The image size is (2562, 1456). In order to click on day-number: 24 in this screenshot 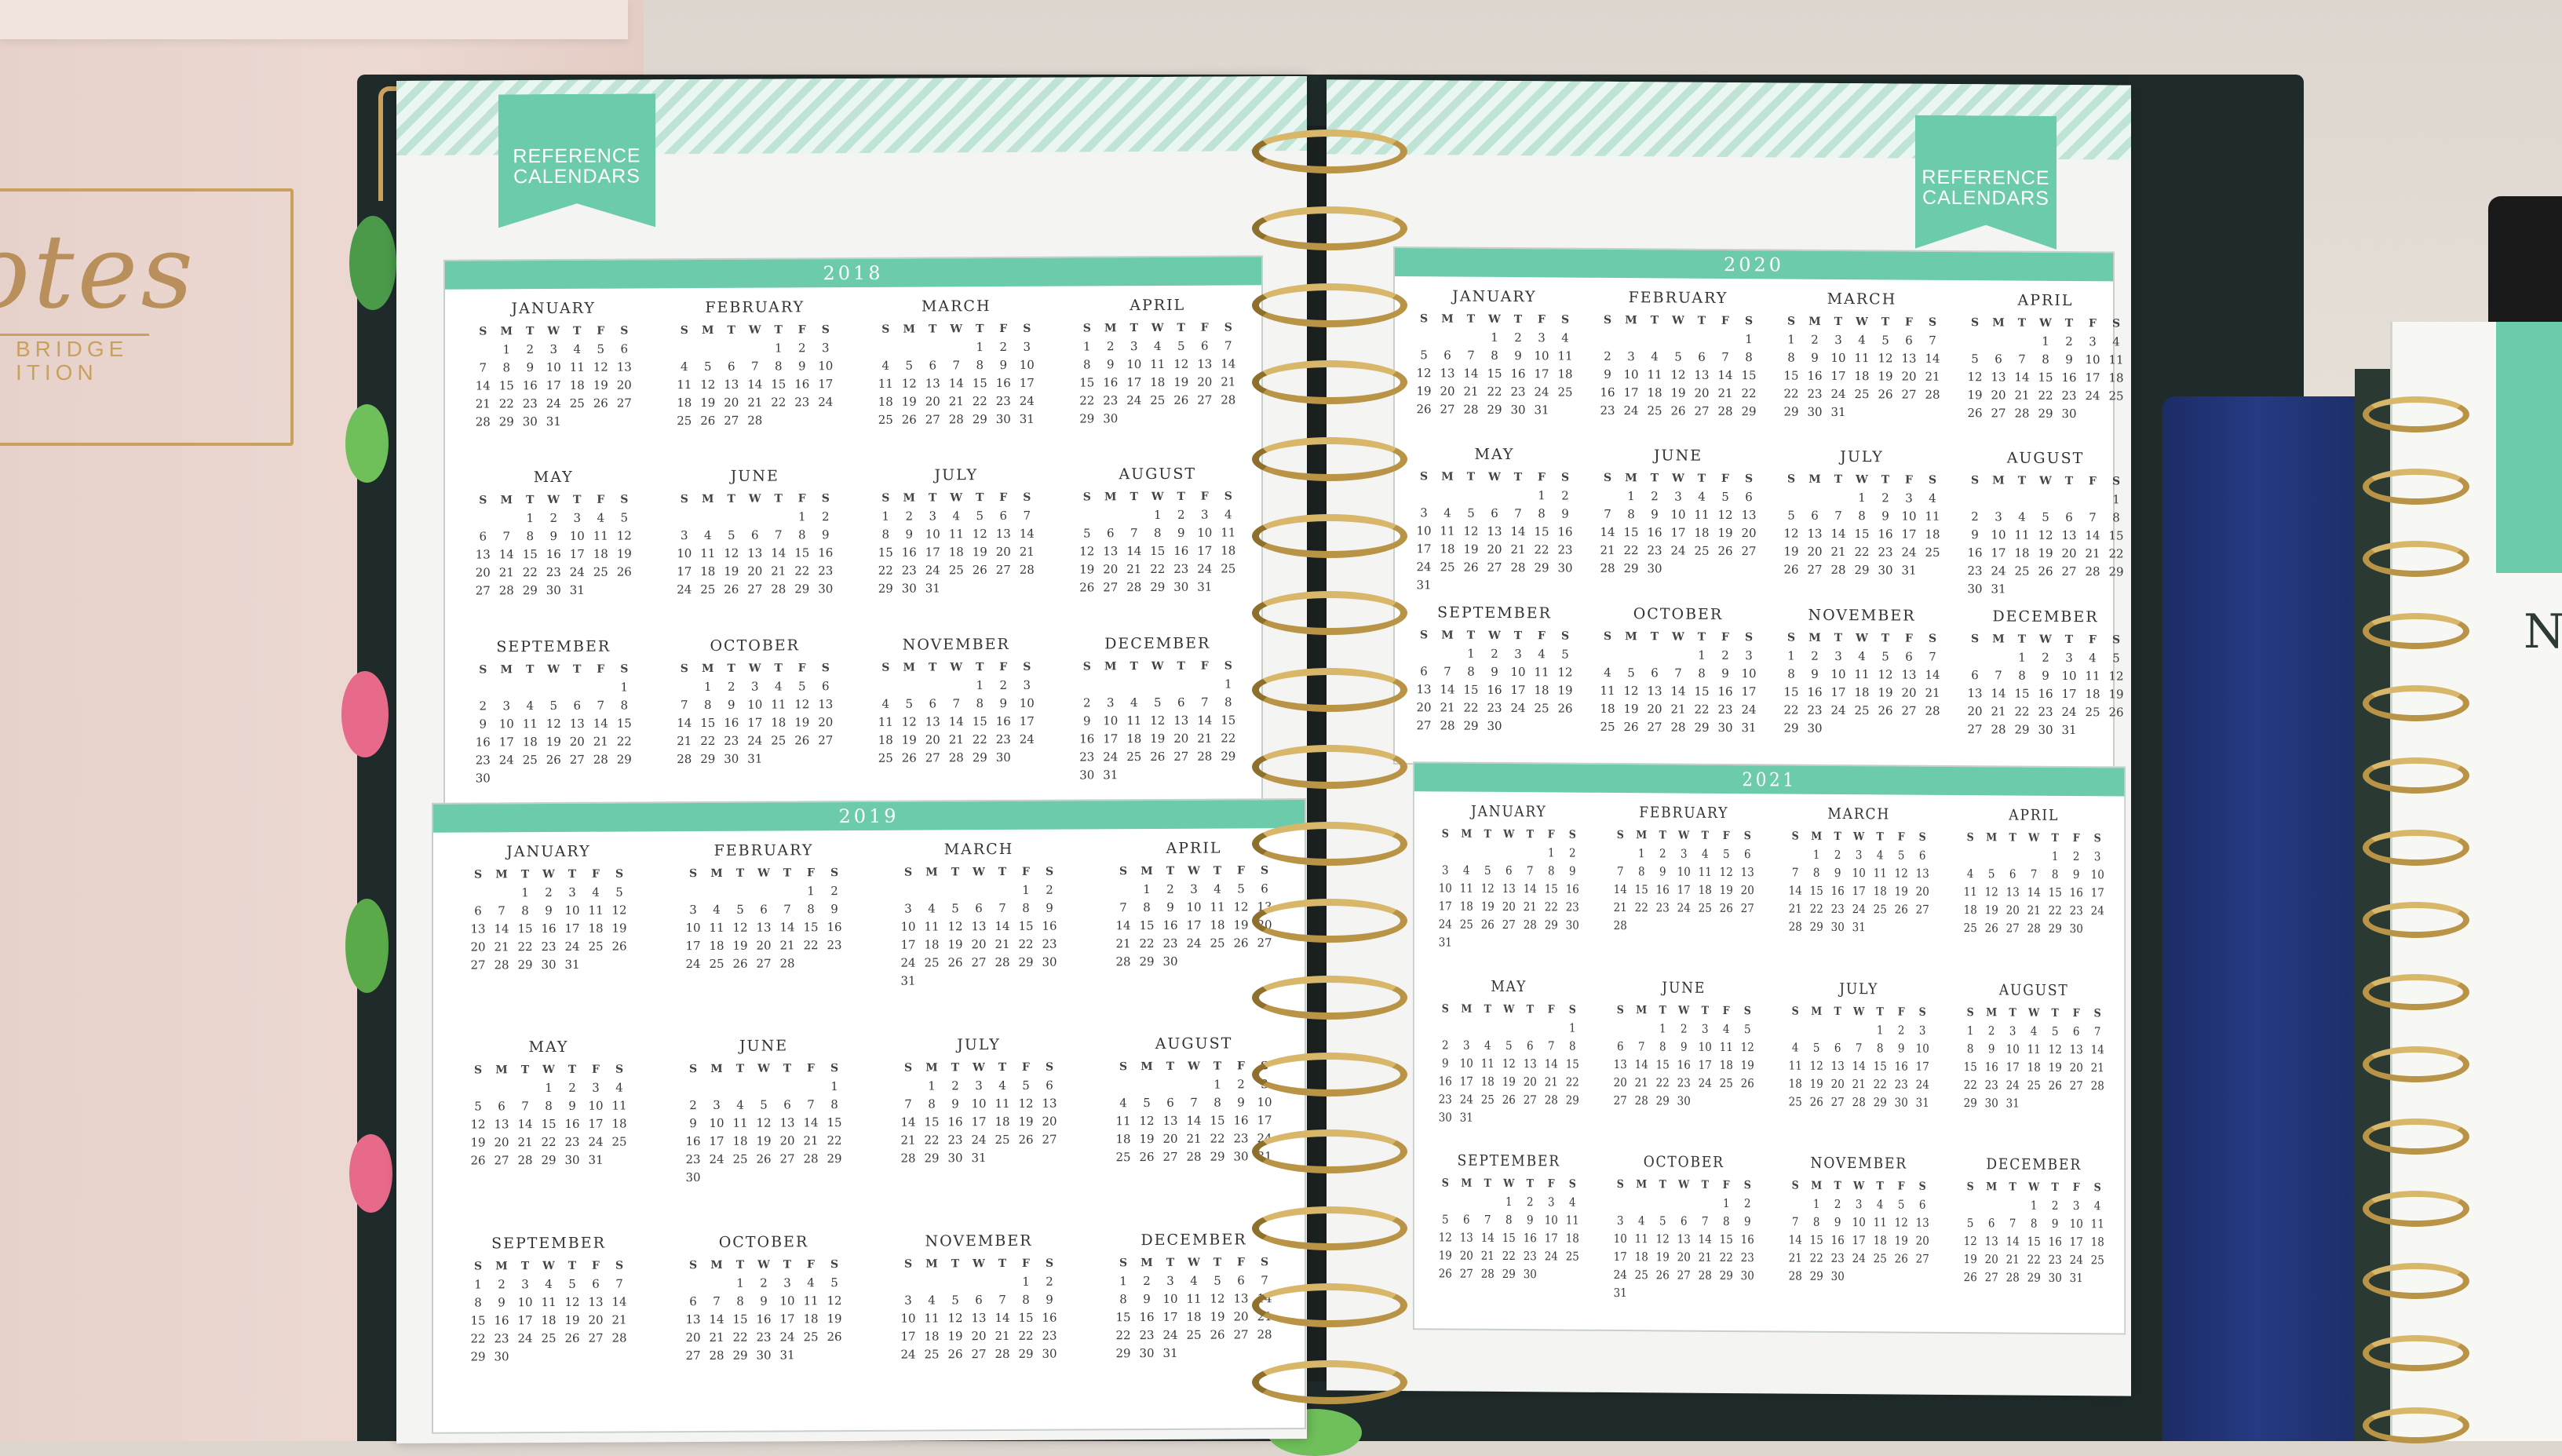, I will do `click(1705, 1082)`.